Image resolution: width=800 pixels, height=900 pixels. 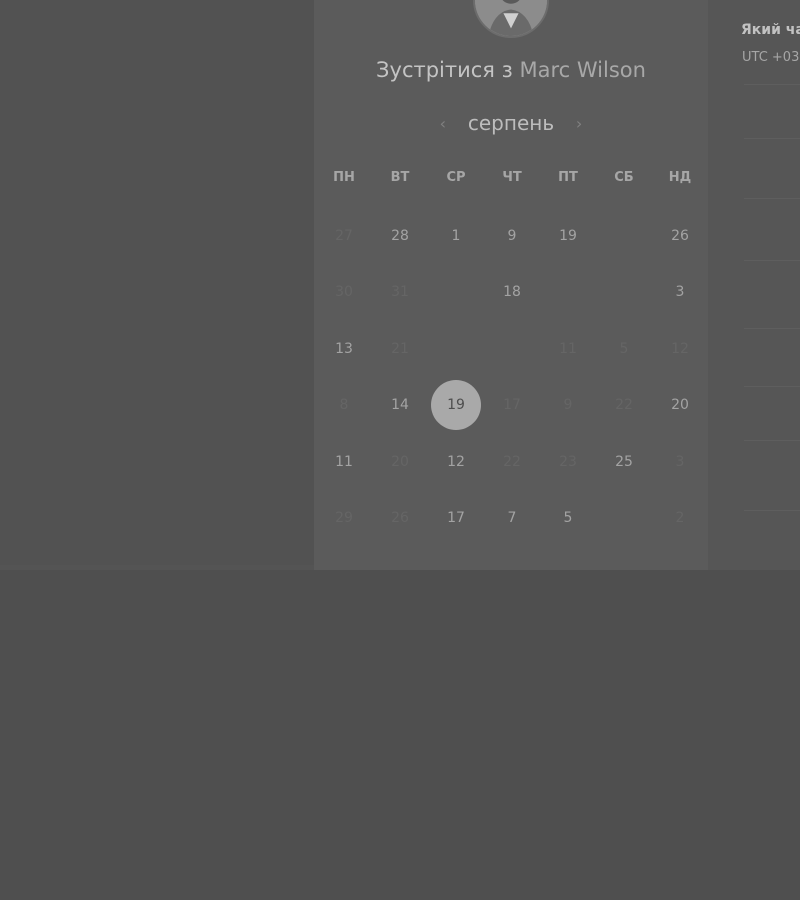 I want to click on calendar-day-number: 21, so click(x=400, y=349).